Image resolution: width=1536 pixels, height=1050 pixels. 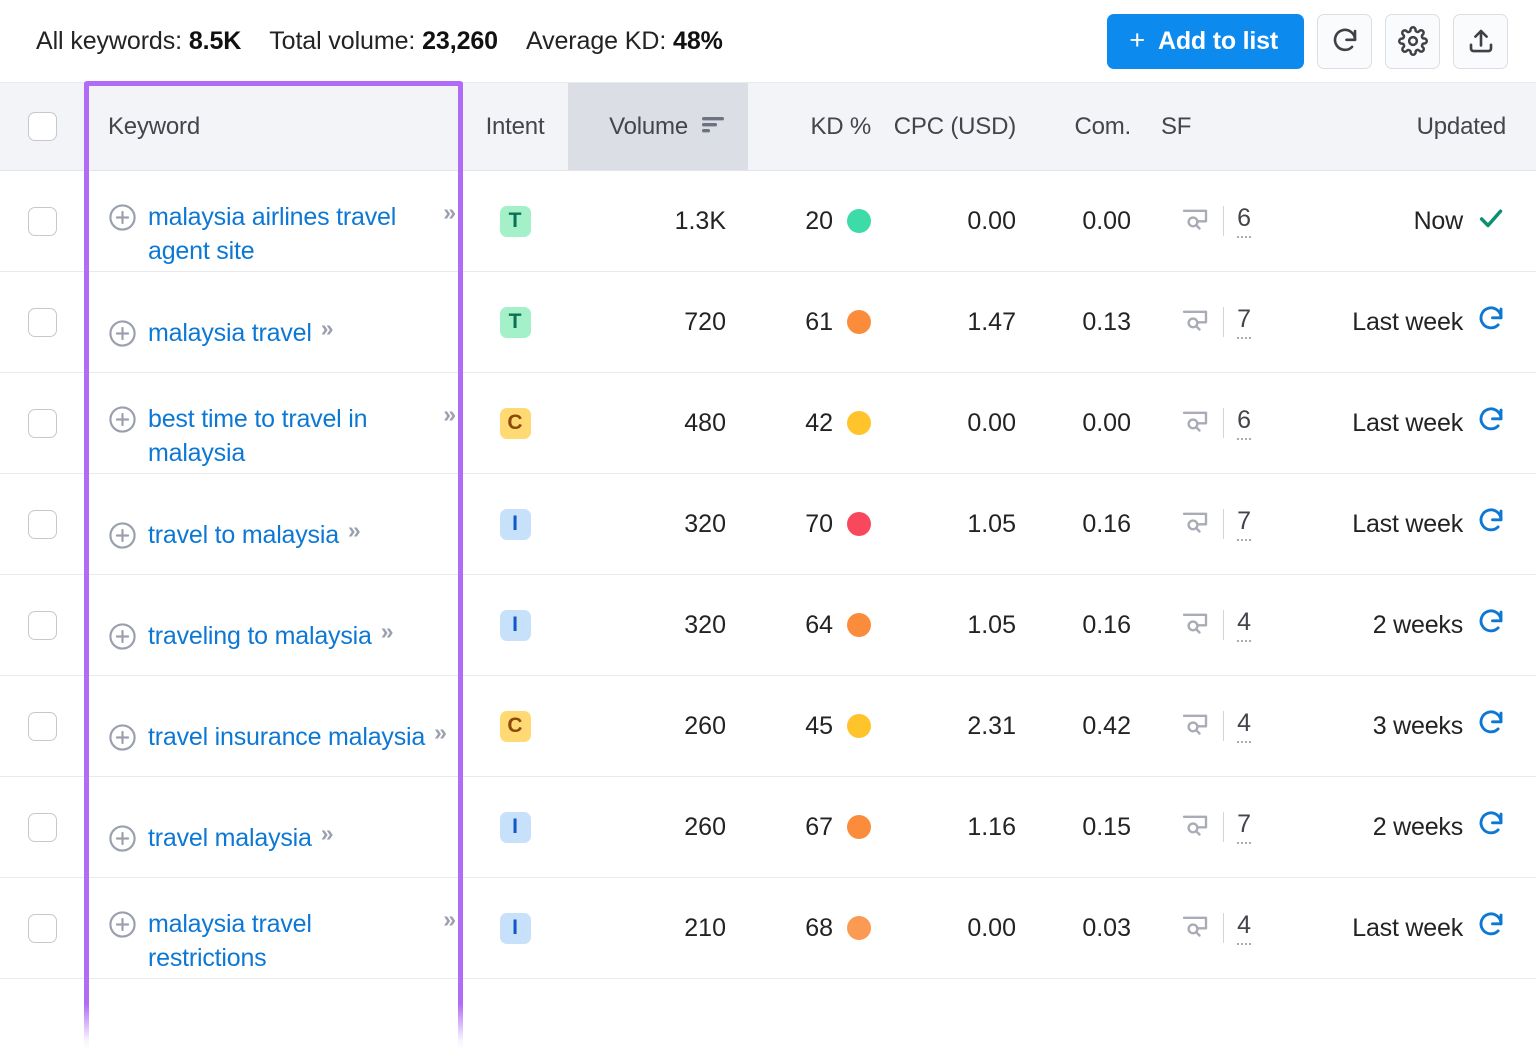 I want to click on keyword-link: malaysia travel, so click(x=230, y=333).